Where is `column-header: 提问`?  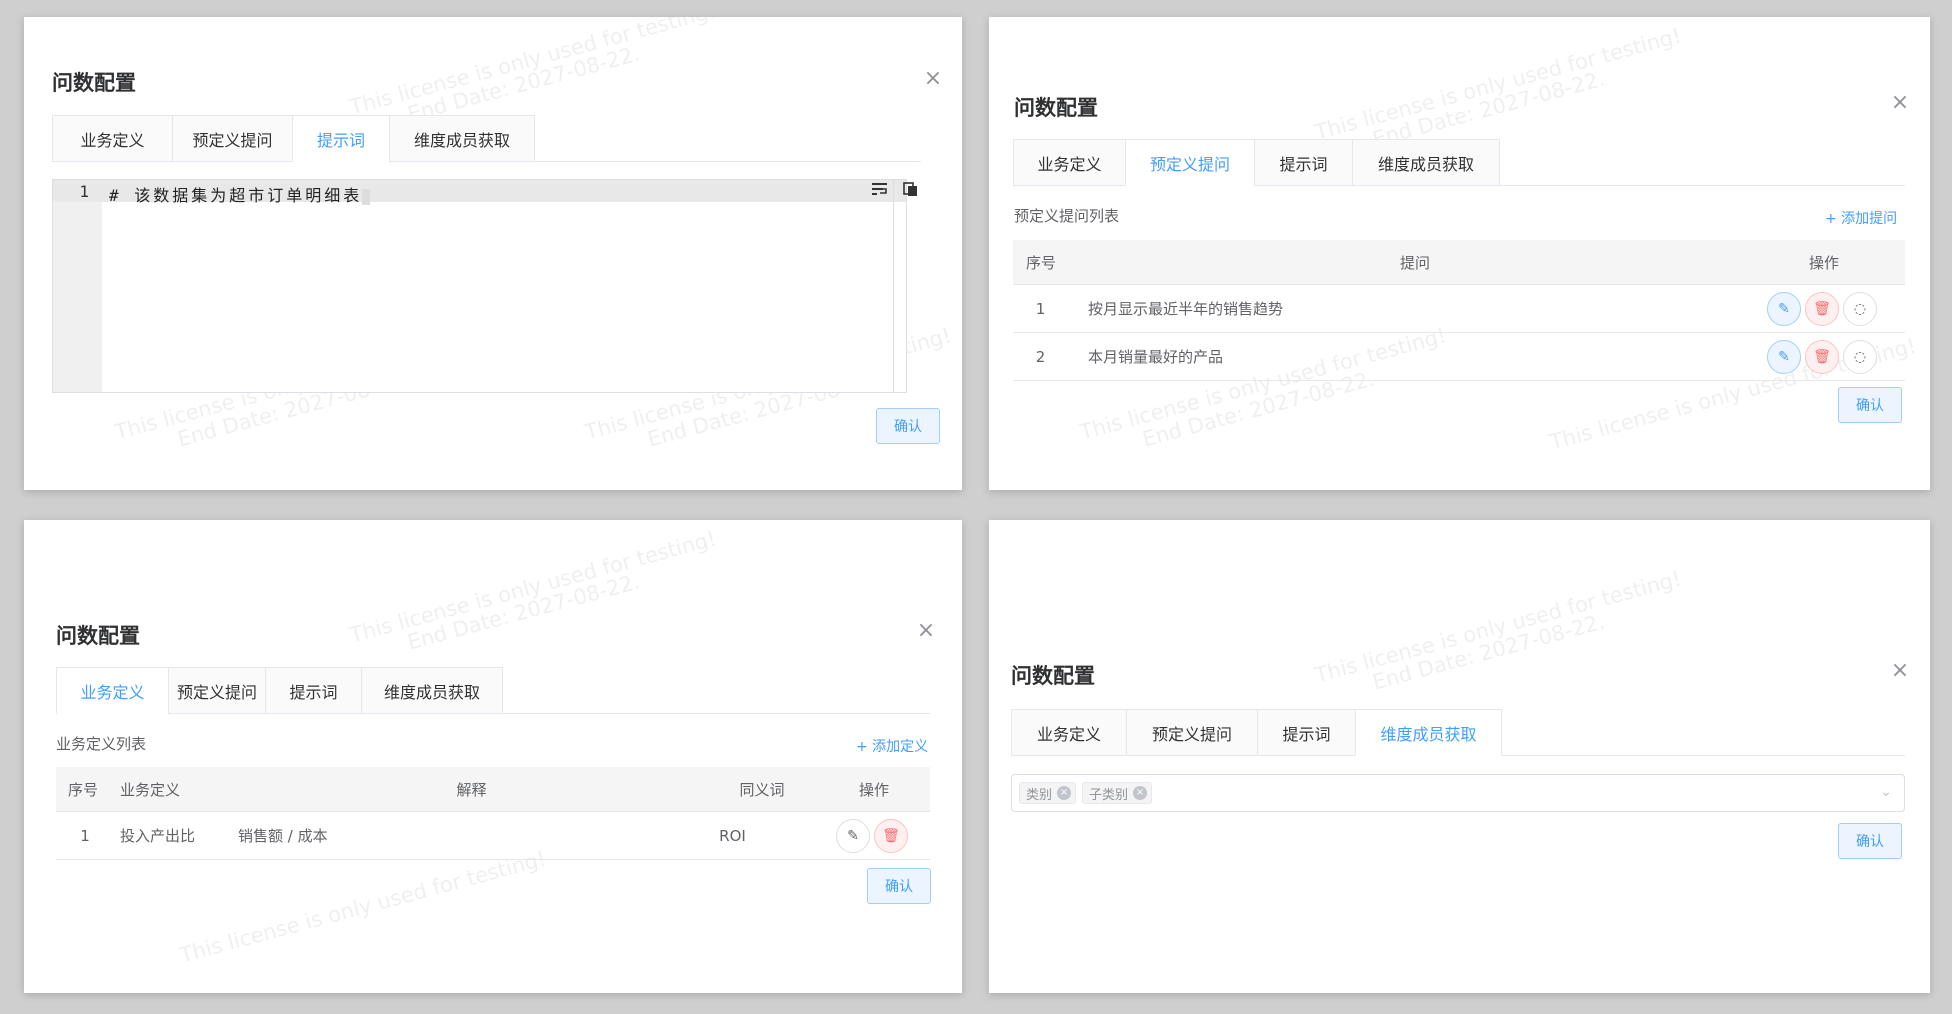
column-header: 提问 is located at coordinates (1415, 262).